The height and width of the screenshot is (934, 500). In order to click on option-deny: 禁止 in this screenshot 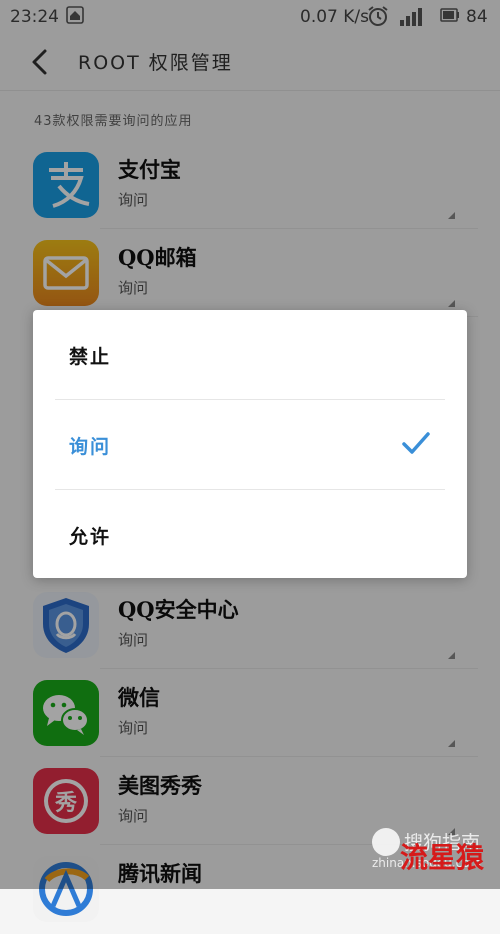, I will do `click(250, 354)`.